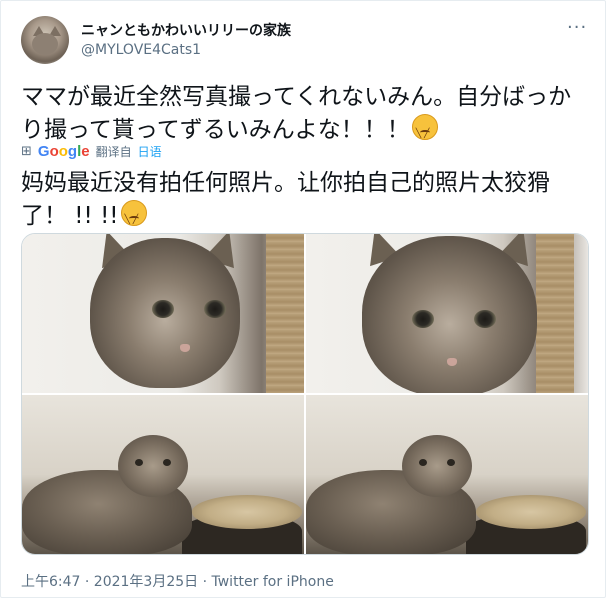  I want to click on source-language-link: 日语, so click(150, 151).